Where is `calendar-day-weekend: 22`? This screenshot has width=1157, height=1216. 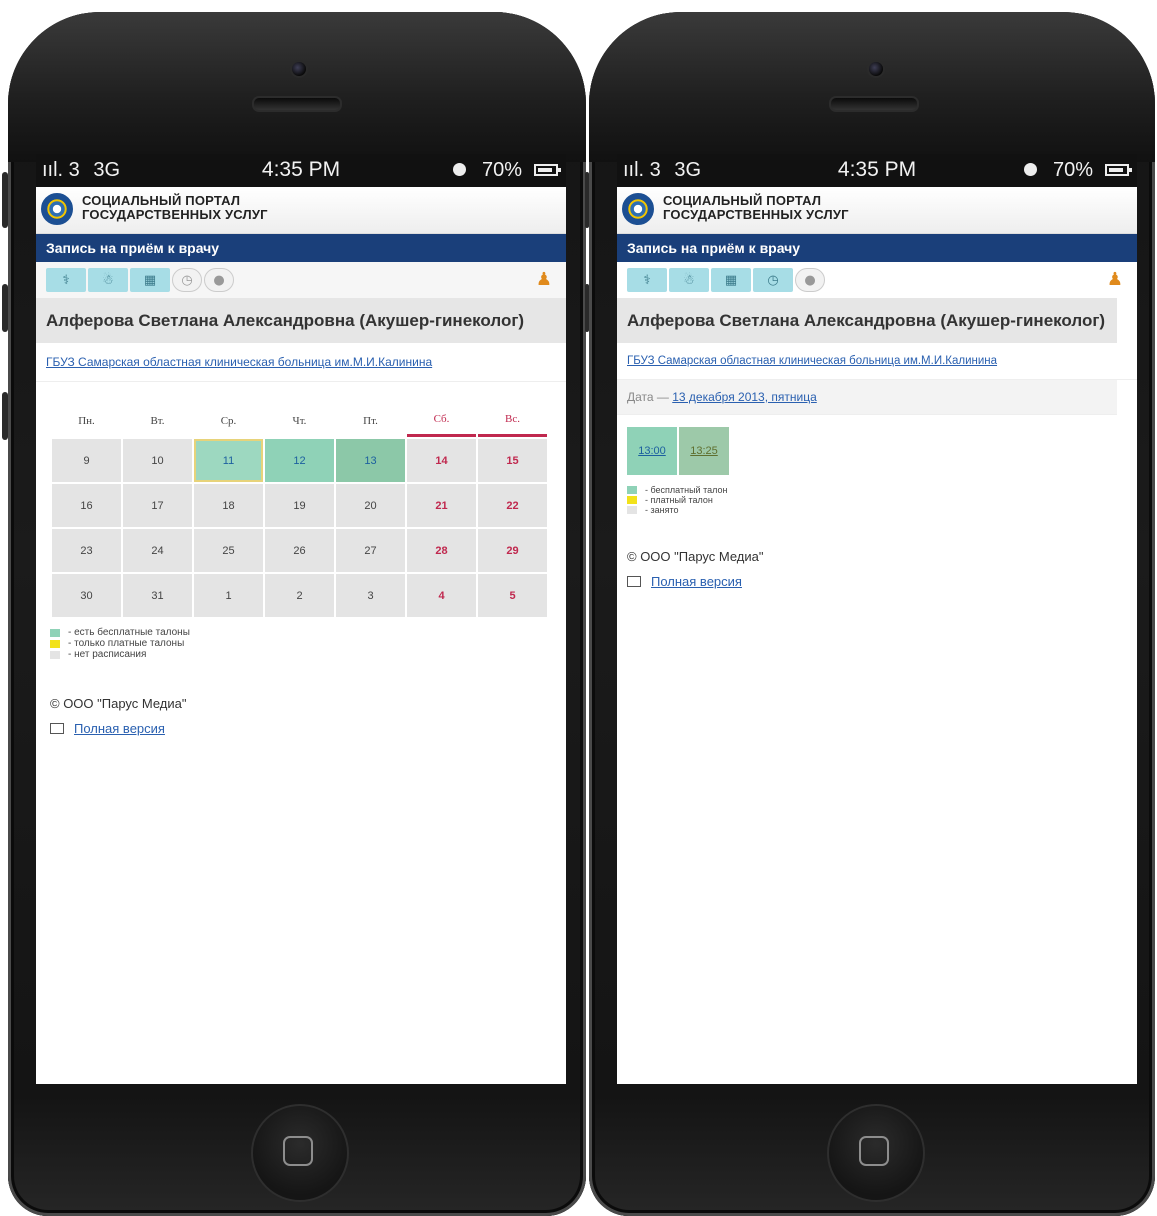
calendar-day-weekend: 22 is located at coordinates (512, 505).